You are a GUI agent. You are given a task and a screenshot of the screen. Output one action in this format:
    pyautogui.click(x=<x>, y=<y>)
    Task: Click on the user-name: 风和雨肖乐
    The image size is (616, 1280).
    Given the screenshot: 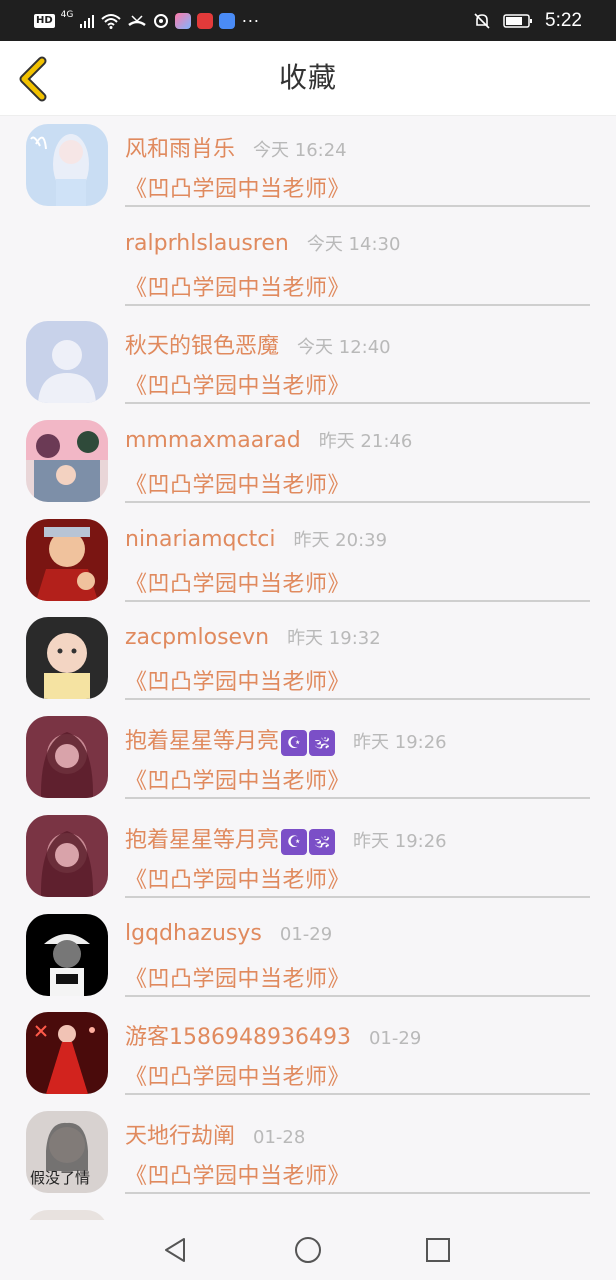 What is the action you would take?
    pyautogui.click(x=180, y=147)
    